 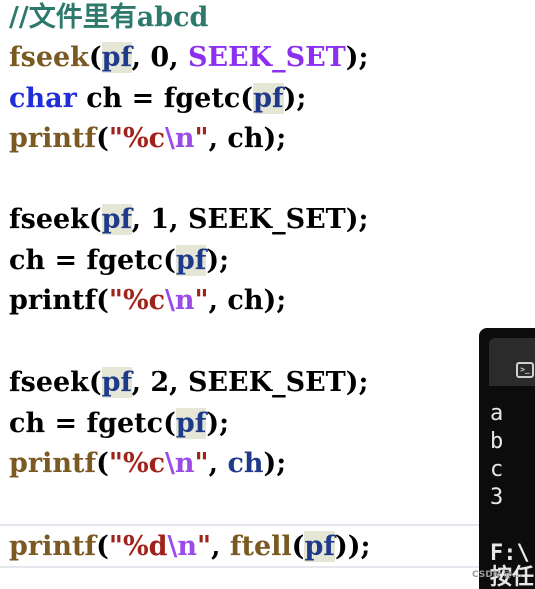 I want to click on terminal-icon: >_, so click(x=525, y=370).